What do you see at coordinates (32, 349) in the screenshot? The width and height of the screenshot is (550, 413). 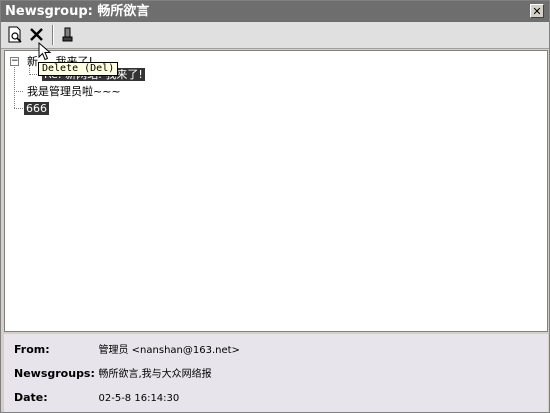 I see `from-label: From:` at bounding box center [32, 349].